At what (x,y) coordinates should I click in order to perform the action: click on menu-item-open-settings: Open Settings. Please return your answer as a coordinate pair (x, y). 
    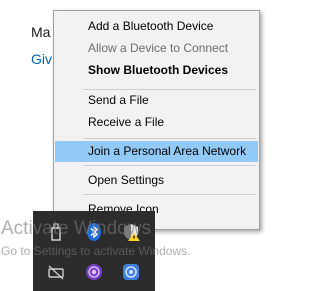
    Looking at the image, I should click on (156, 180).